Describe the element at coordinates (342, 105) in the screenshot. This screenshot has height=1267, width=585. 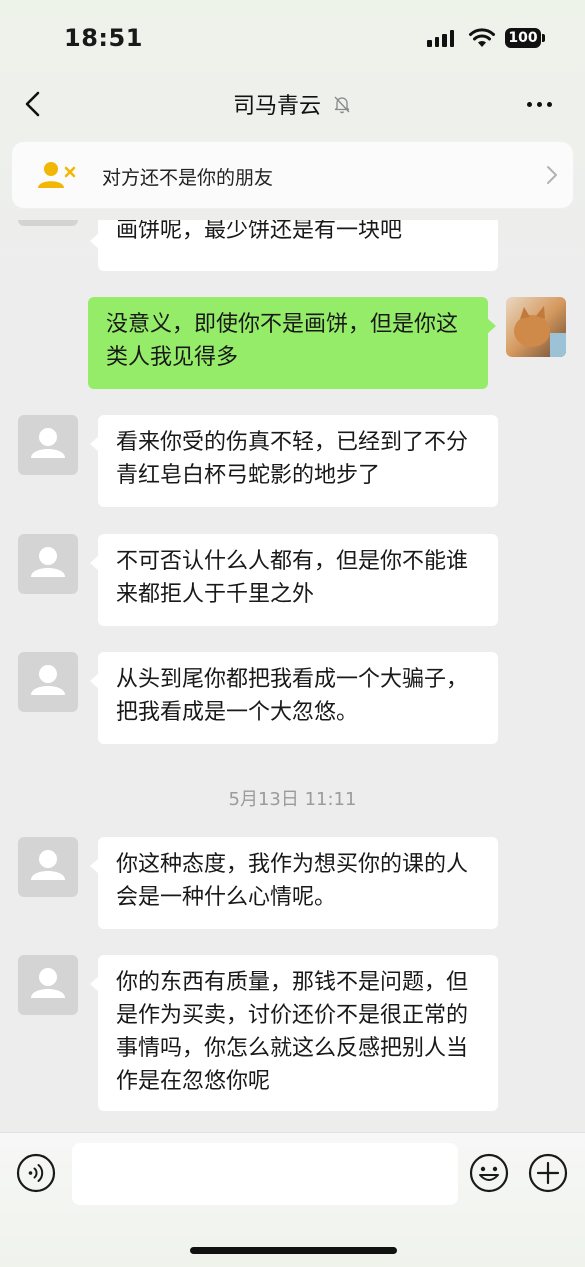
I see `bell-slash-icon` at that location.